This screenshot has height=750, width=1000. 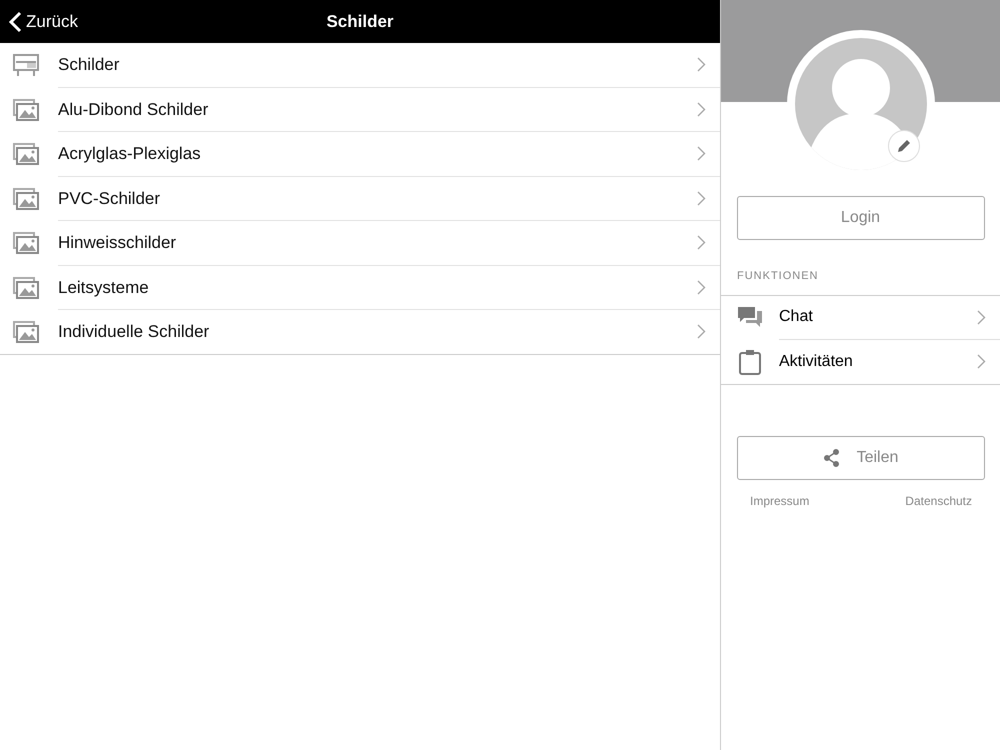 I want to click on list-item: PVC-Schilder, so click(x=360, y=198).